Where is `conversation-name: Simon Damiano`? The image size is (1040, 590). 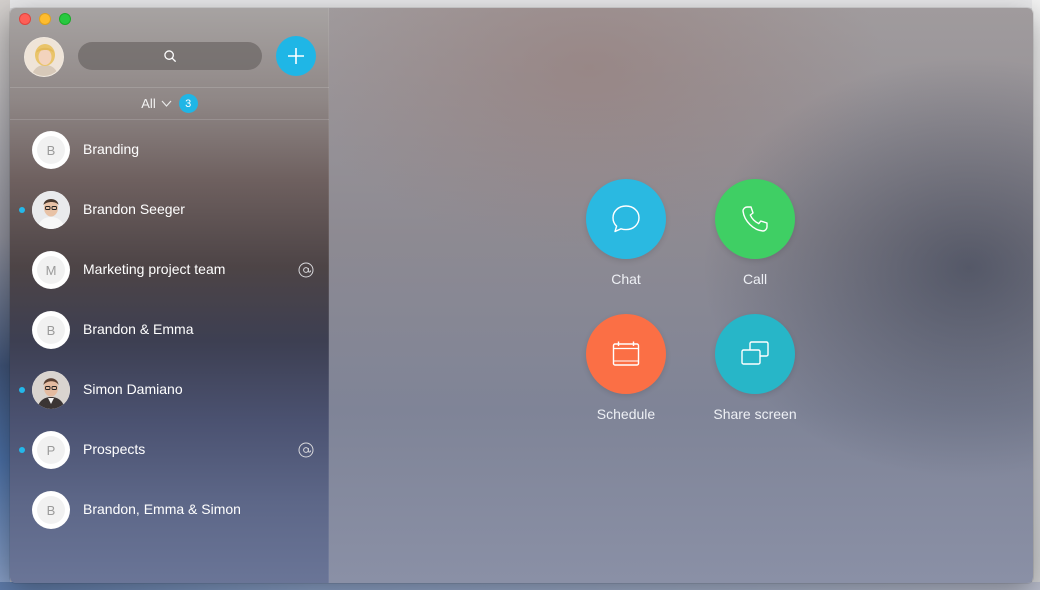 conversation-name: Simon Damiano is located at coordinates (133, 389).